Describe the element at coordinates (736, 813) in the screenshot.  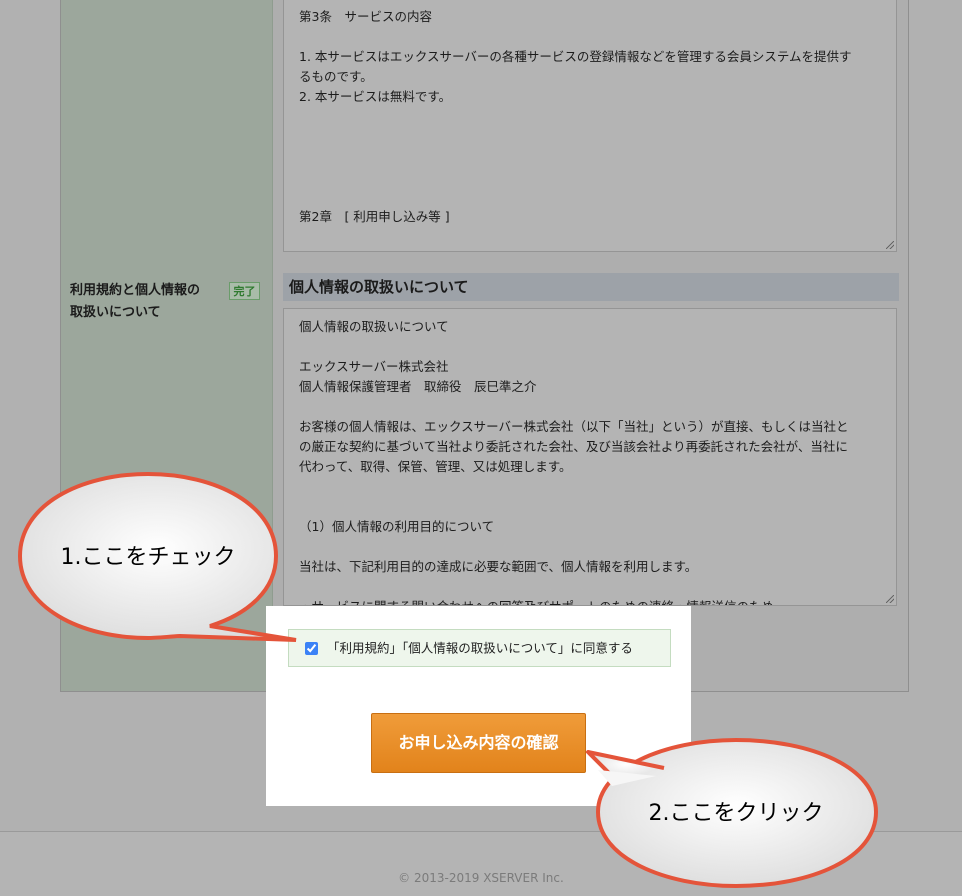
I see `callout-text-2: 2.ここをクリック` at that location.